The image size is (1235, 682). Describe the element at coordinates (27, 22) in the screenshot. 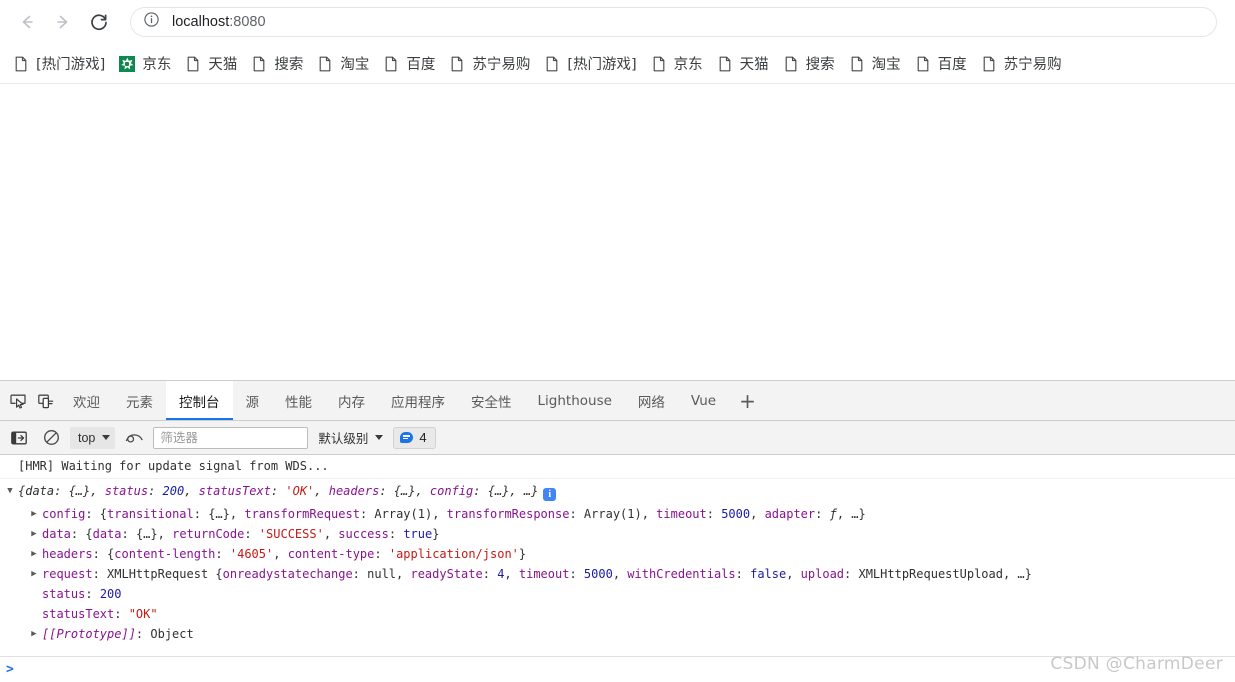

I see `back-button` at that location.